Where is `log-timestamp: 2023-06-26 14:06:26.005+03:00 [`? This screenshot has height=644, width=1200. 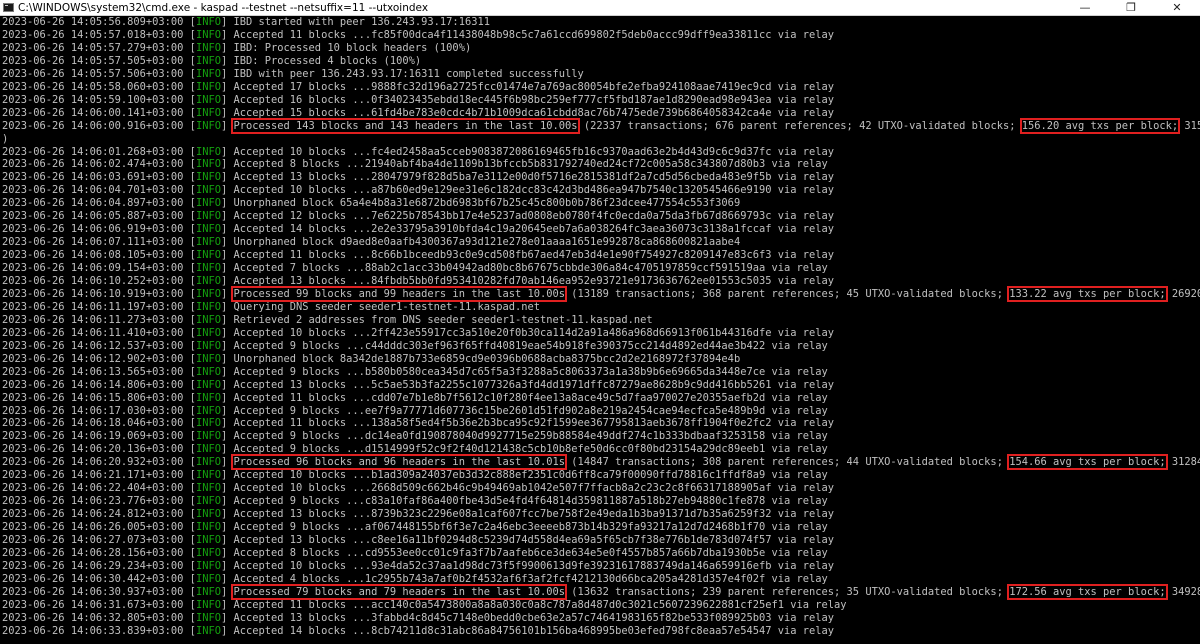
log-timestamp: 2023-06-26 14:06:26.005+03:00 [ is located at coordinates (99, 527).